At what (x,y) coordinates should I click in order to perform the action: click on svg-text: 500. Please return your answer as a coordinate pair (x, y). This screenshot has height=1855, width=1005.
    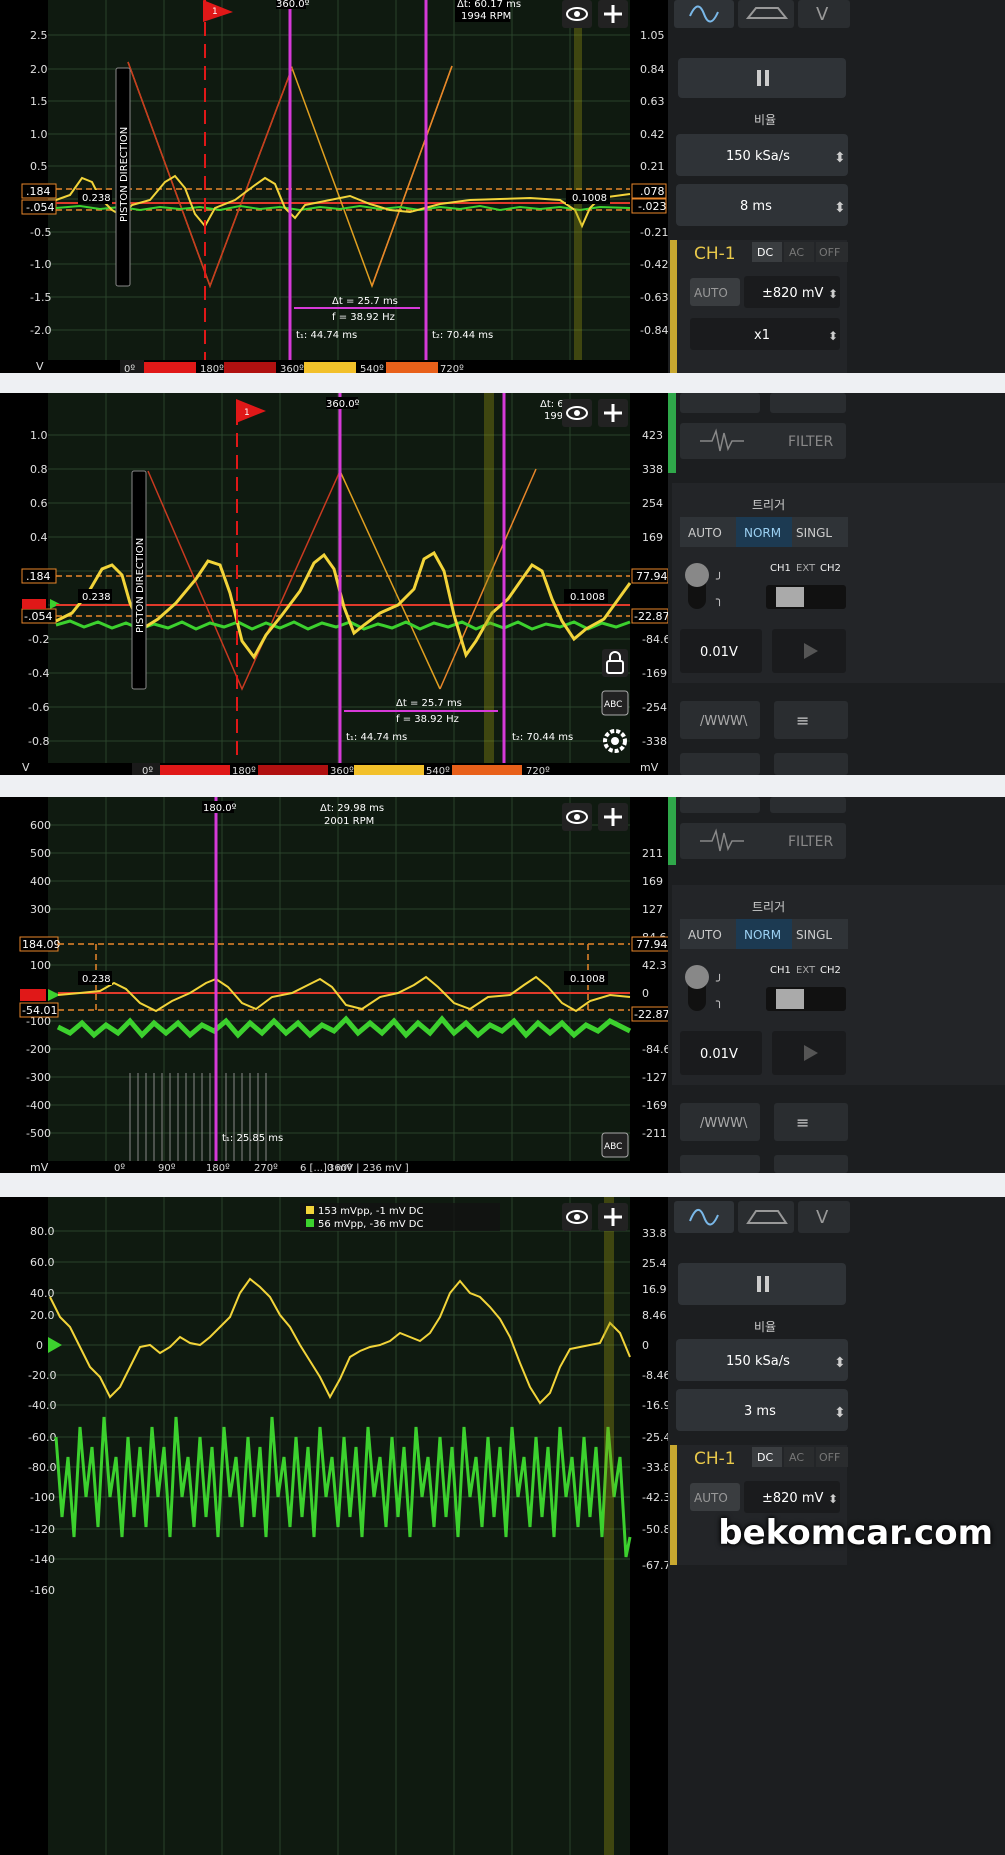
    Looking at the image, I should click on (40, 853).